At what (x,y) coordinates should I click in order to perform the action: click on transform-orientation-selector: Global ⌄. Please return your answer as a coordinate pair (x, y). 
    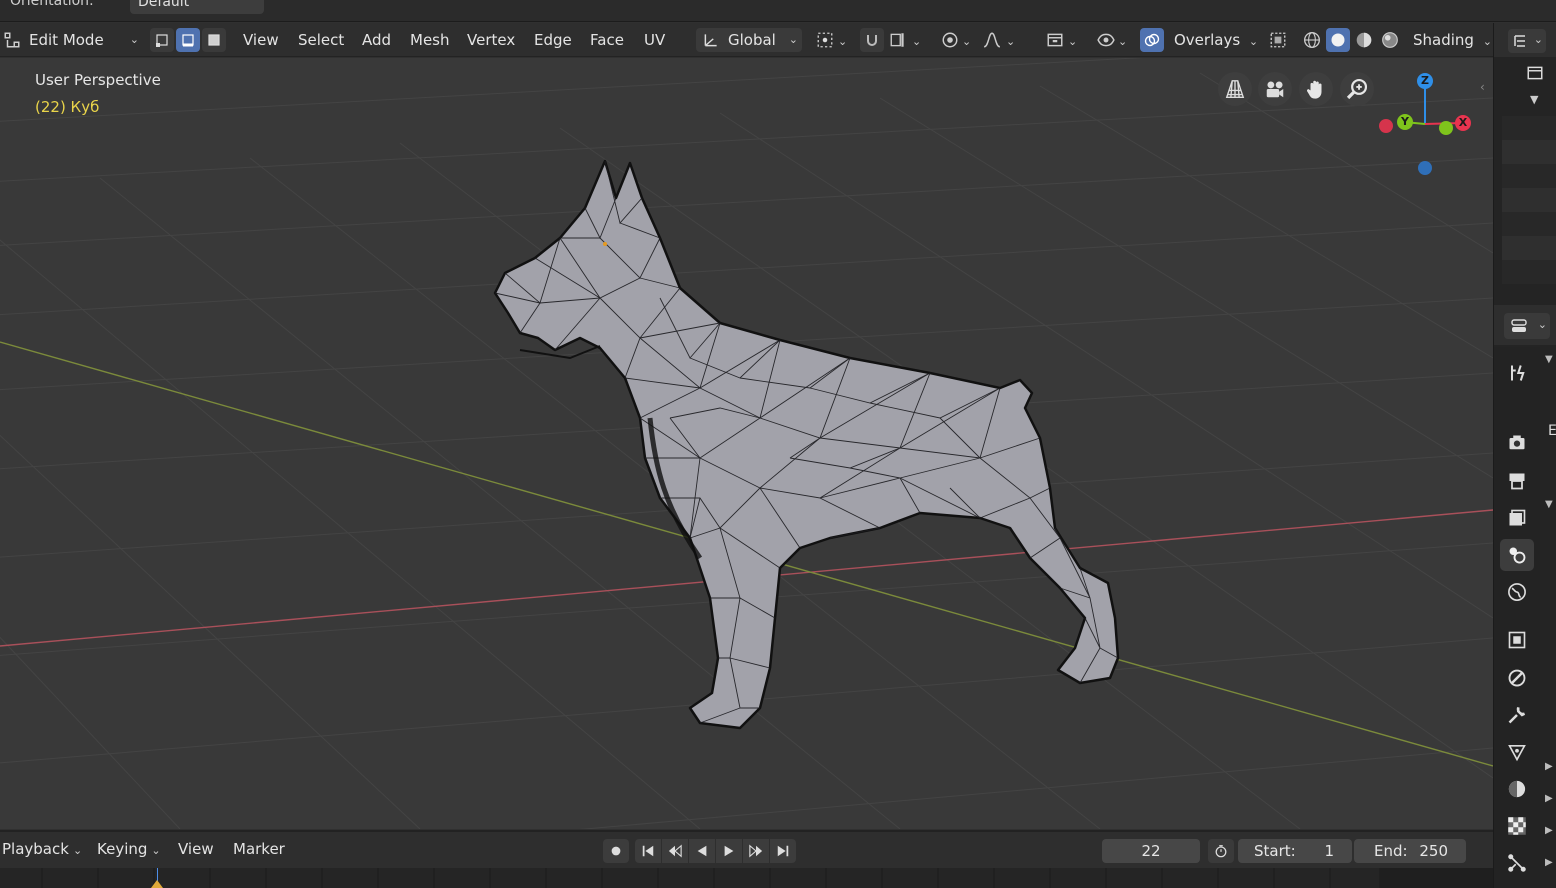
    Looking at the image, I should click on (749, 40).